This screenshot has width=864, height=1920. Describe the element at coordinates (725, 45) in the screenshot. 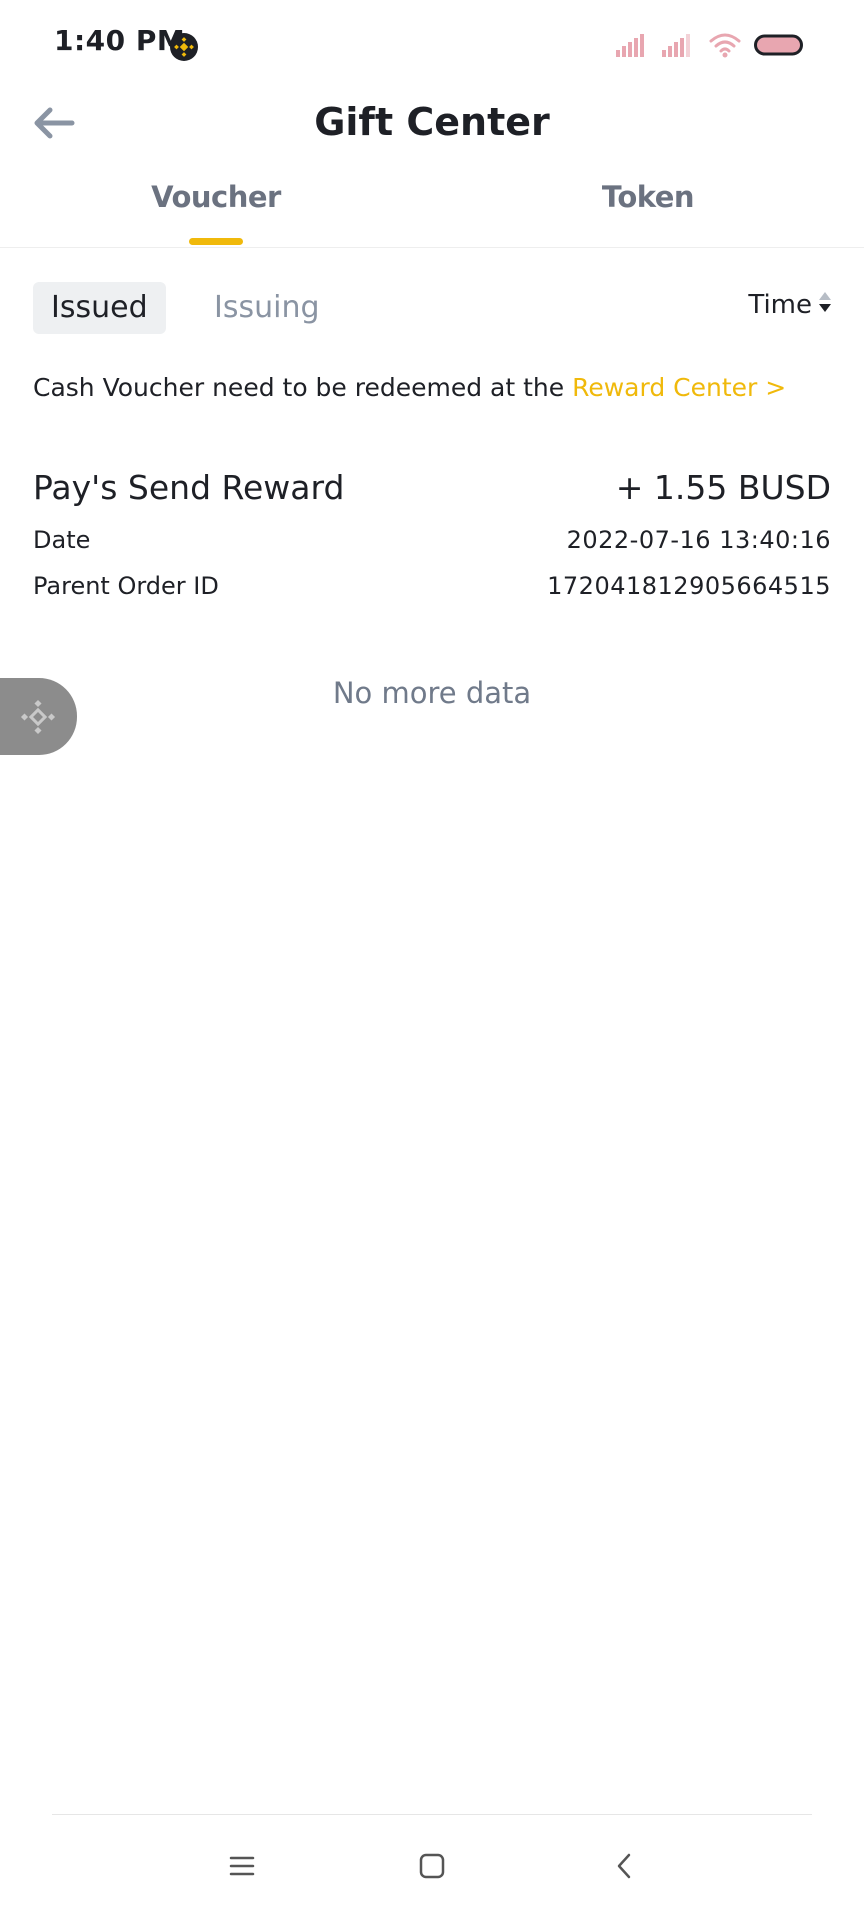

I see `wifi-icon` at that location.